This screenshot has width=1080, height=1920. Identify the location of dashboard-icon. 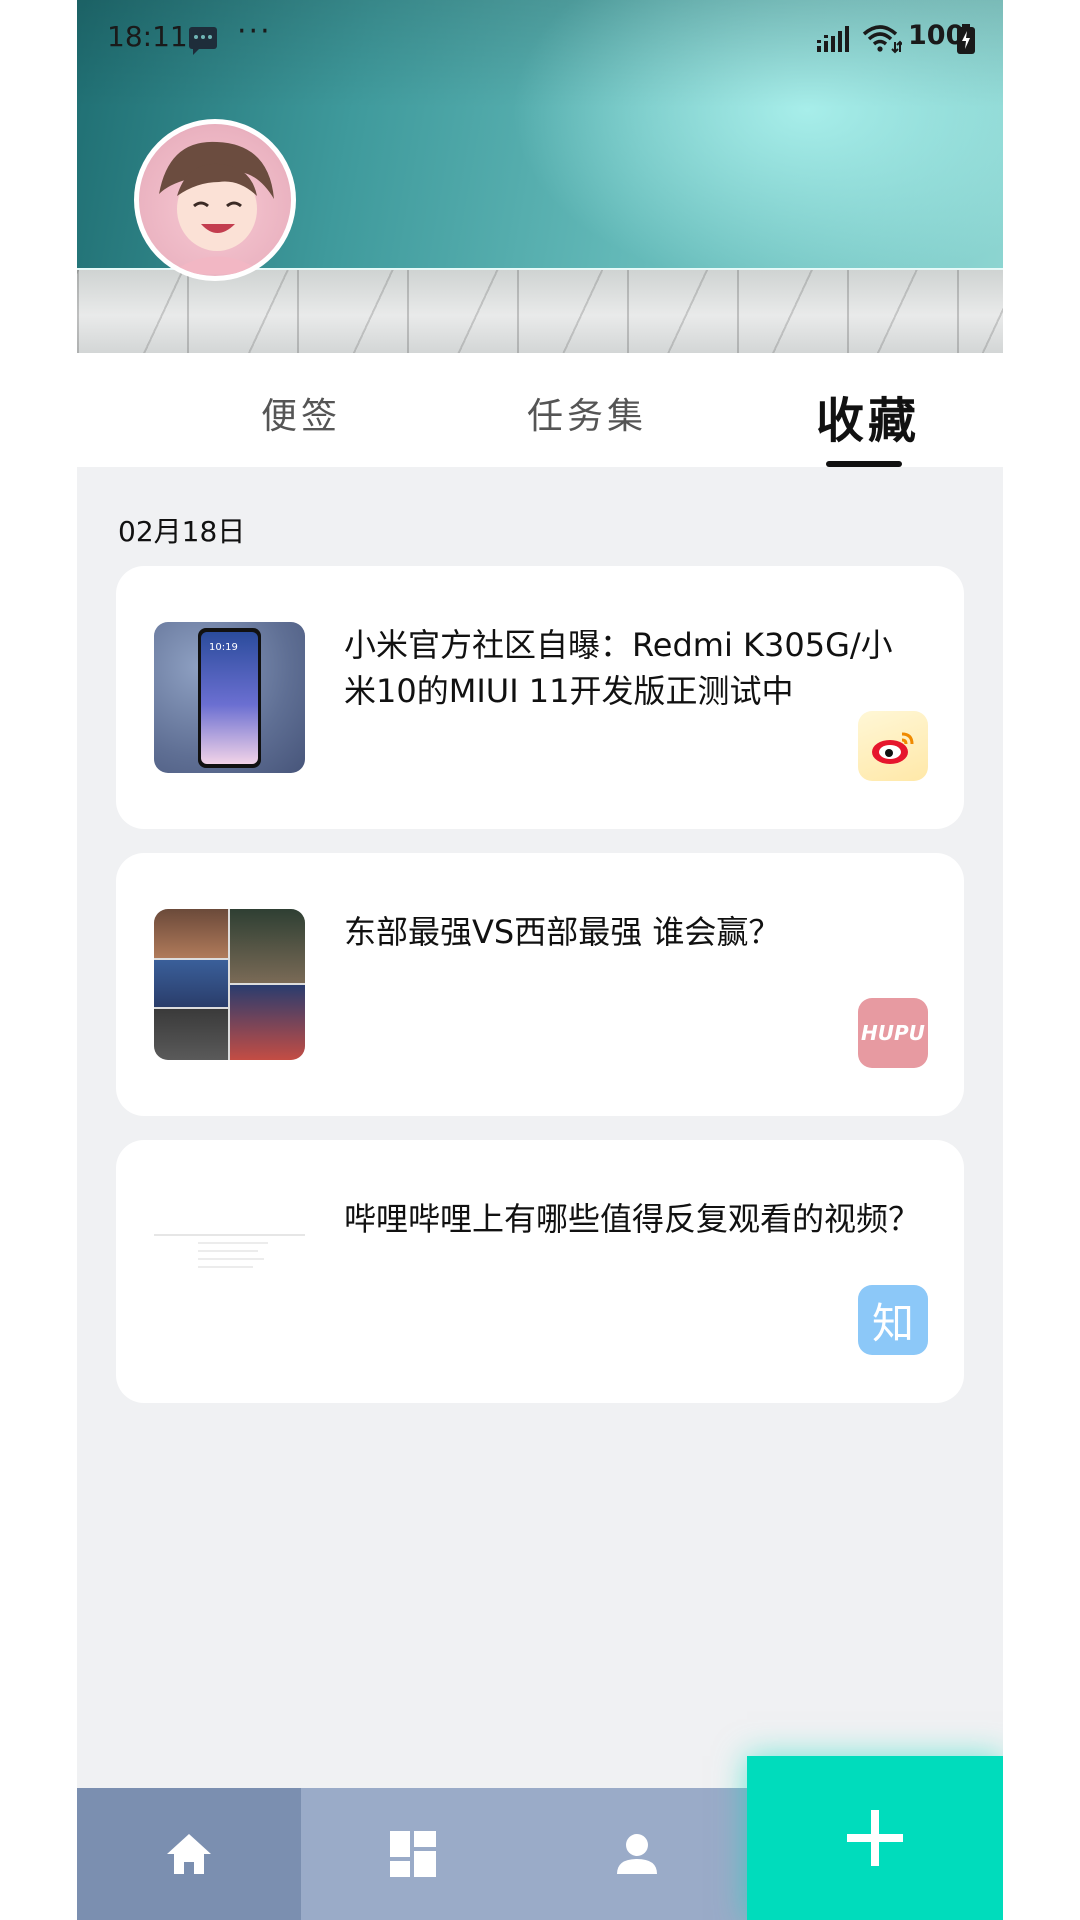
(413, 1854).